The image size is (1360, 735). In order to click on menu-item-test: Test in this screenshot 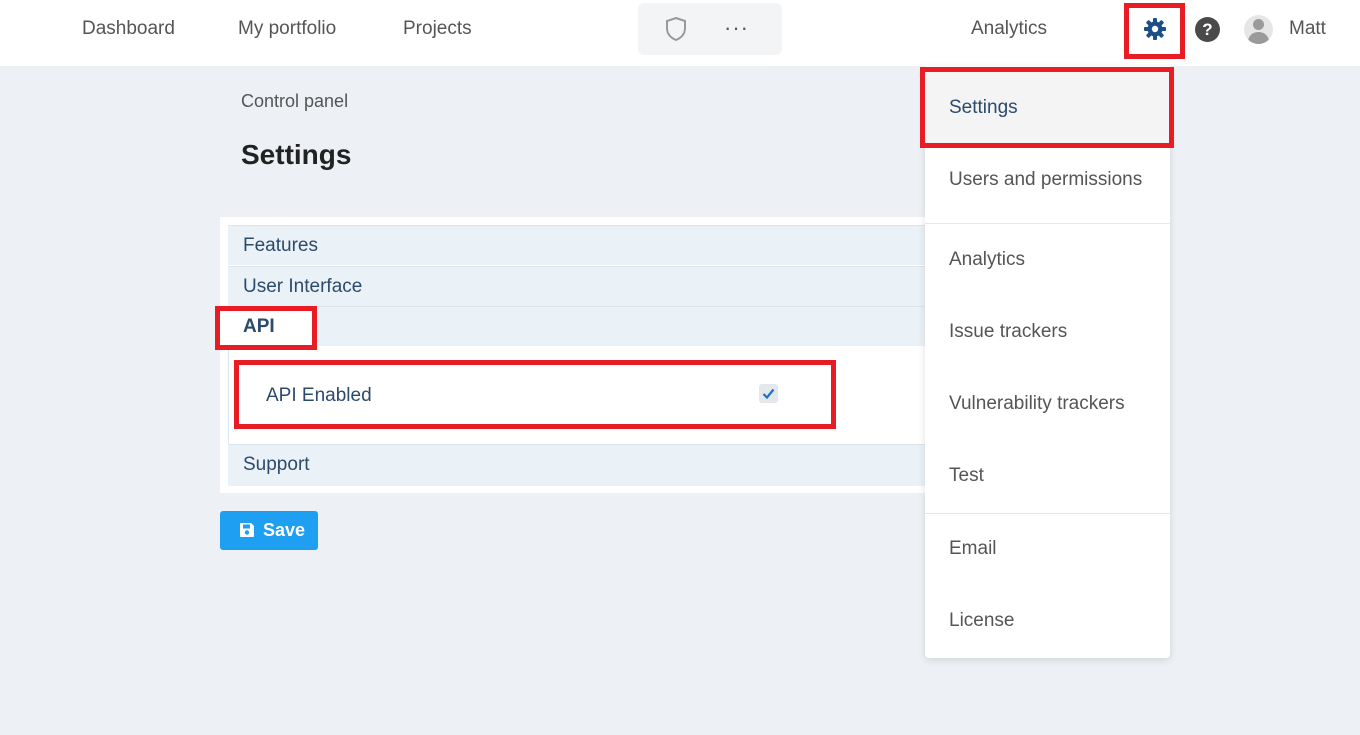, I will do `click(966, 476)`.